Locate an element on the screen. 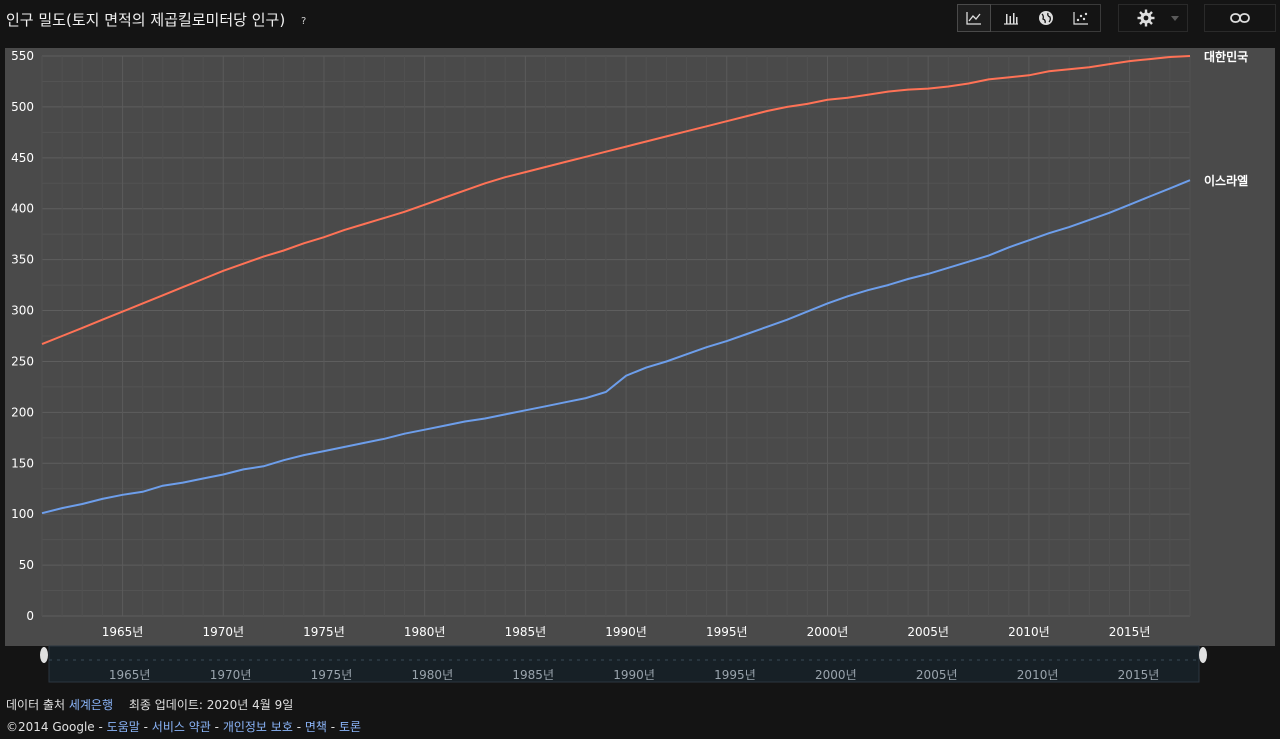 This screenshot has width=1280, height=739. y-tick-label: 100 is located at coordinates (22, 514).